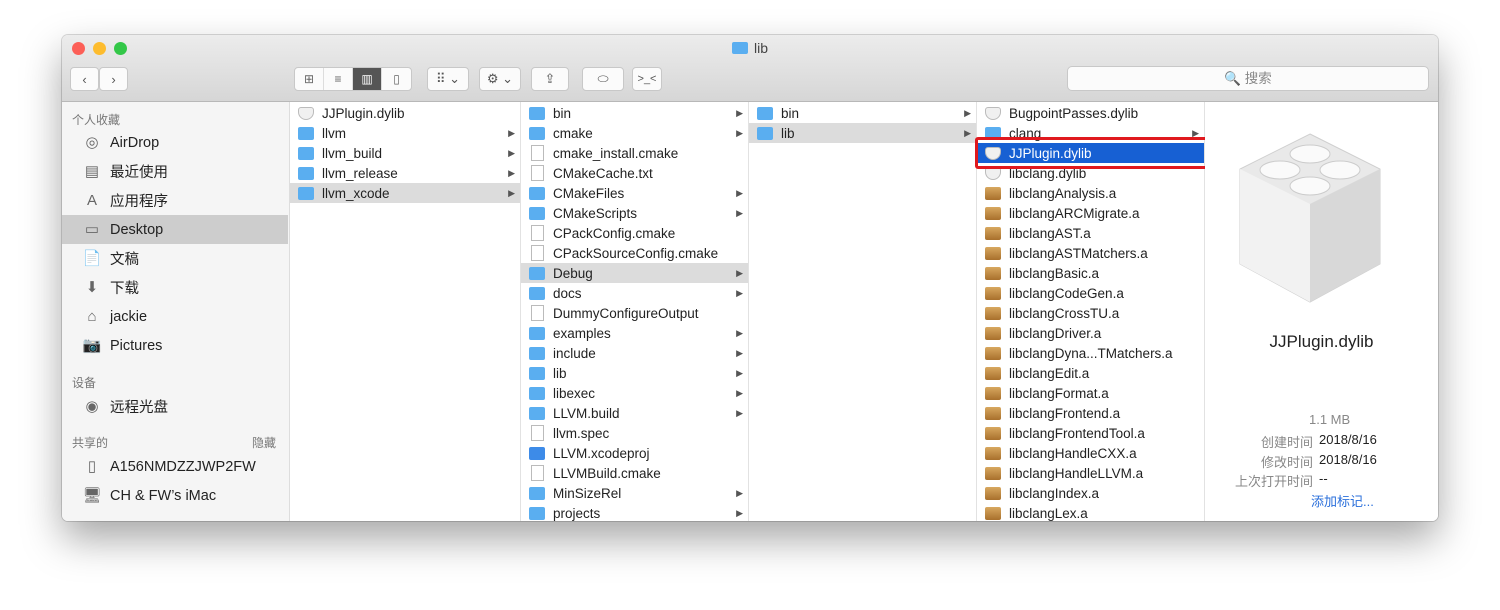 Image resolution: width=1500 pixels, height=610 pixels. Describe the element at coordinates (1059, 393) in the screenshot. I see `file-name: libclangFormat.a` at that location.